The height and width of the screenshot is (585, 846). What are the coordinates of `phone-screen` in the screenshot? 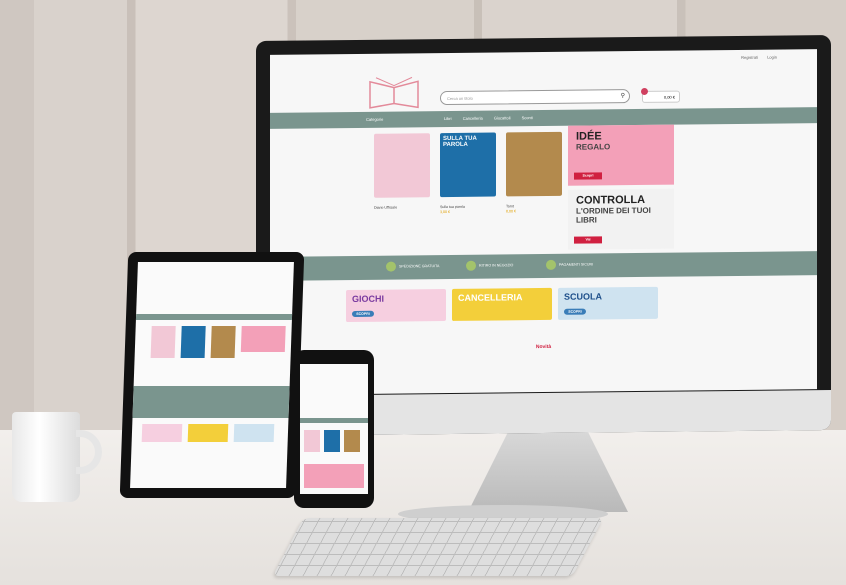 It's located at (334, 429).